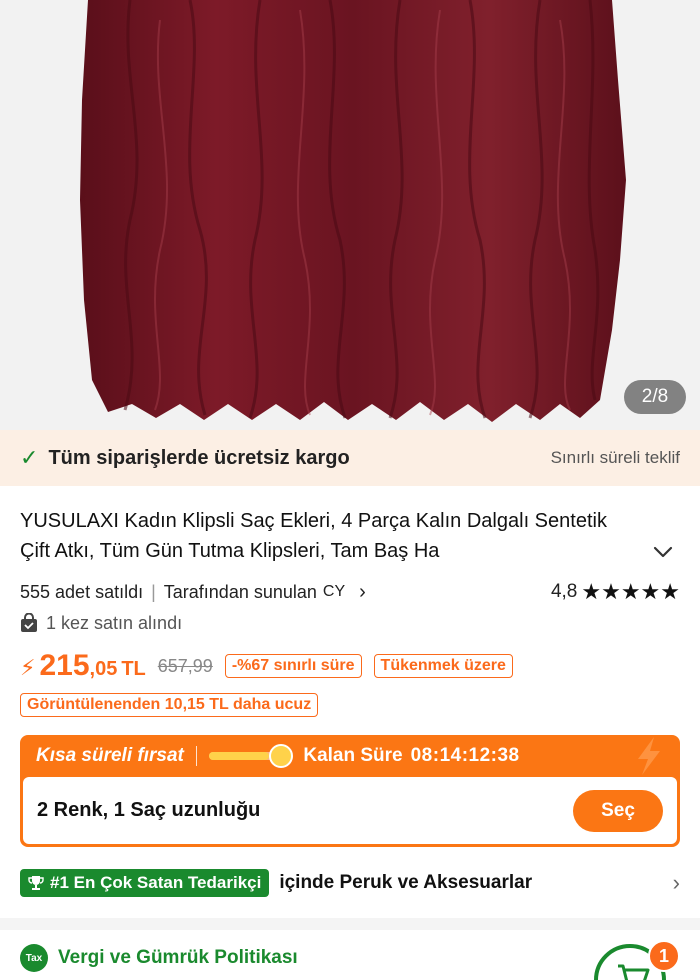 Image resolution: width=700 pixels, height=980 pixels. I want to click on rating: 4,8 ★★★★★, so click(615, 592).